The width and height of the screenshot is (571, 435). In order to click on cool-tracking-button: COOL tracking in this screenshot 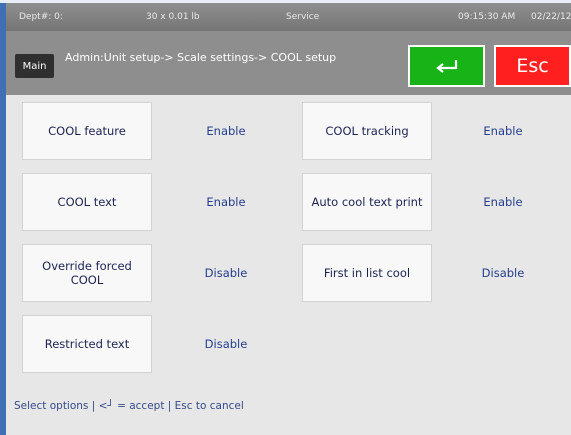, I will do `click(367, 131)`.